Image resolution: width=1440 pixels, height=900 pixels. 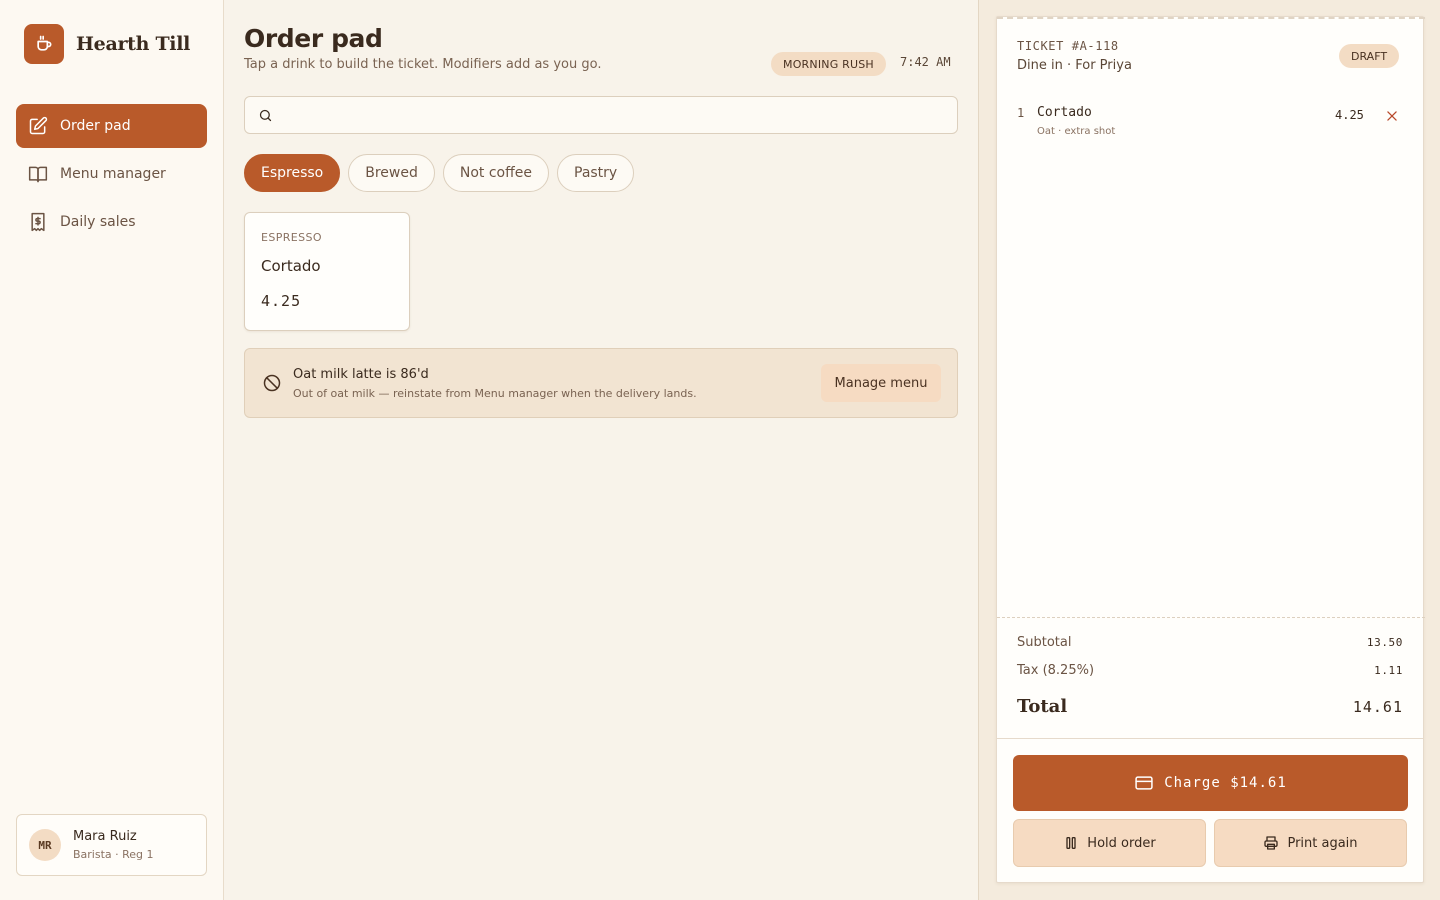 What do you see at coordinates (1021, 113) in the screenshot?
I see `line-item-qty: 1` at bounding box center [1021, 113].